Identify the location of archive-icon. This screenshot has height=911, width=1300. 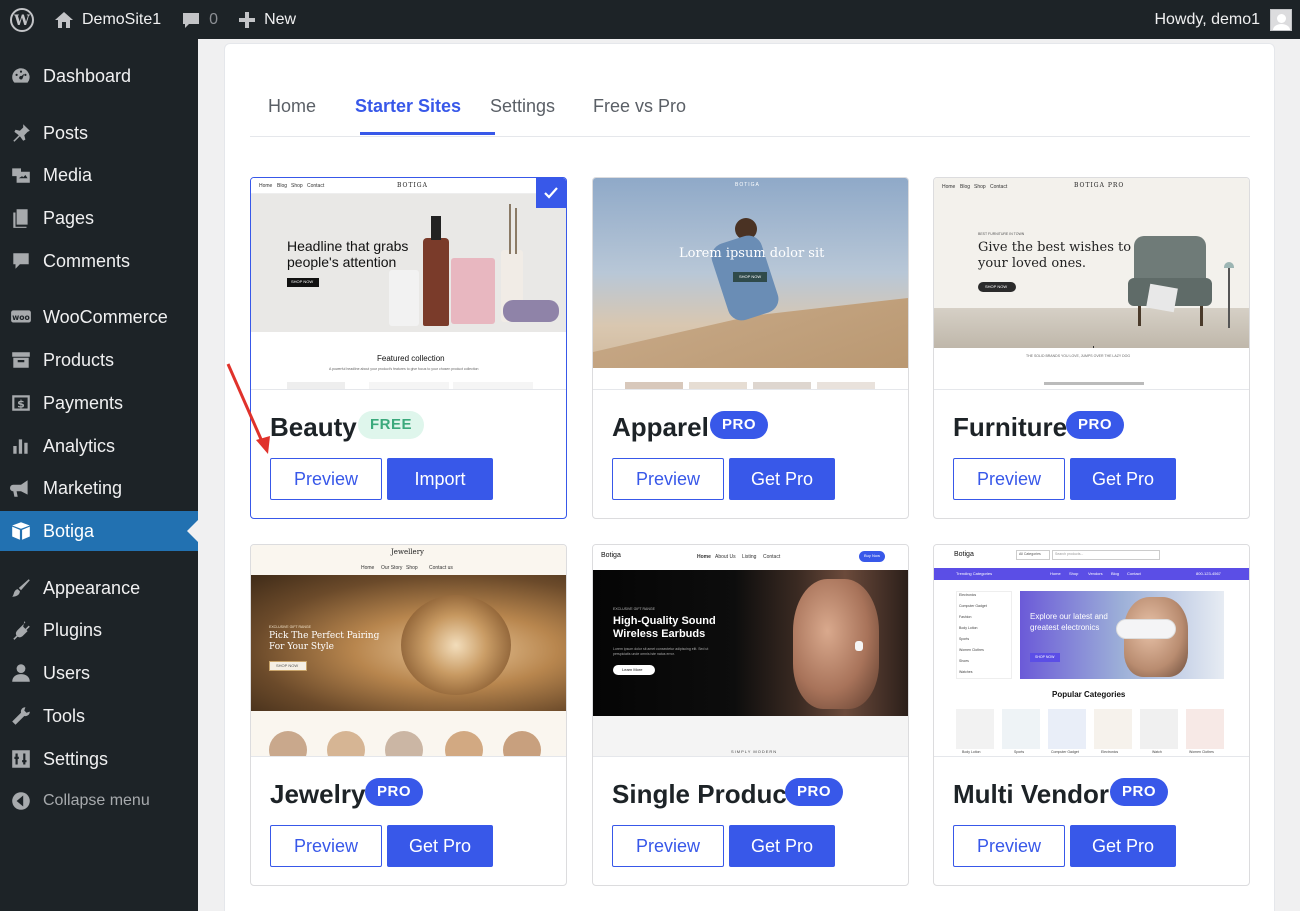
(21, 360).